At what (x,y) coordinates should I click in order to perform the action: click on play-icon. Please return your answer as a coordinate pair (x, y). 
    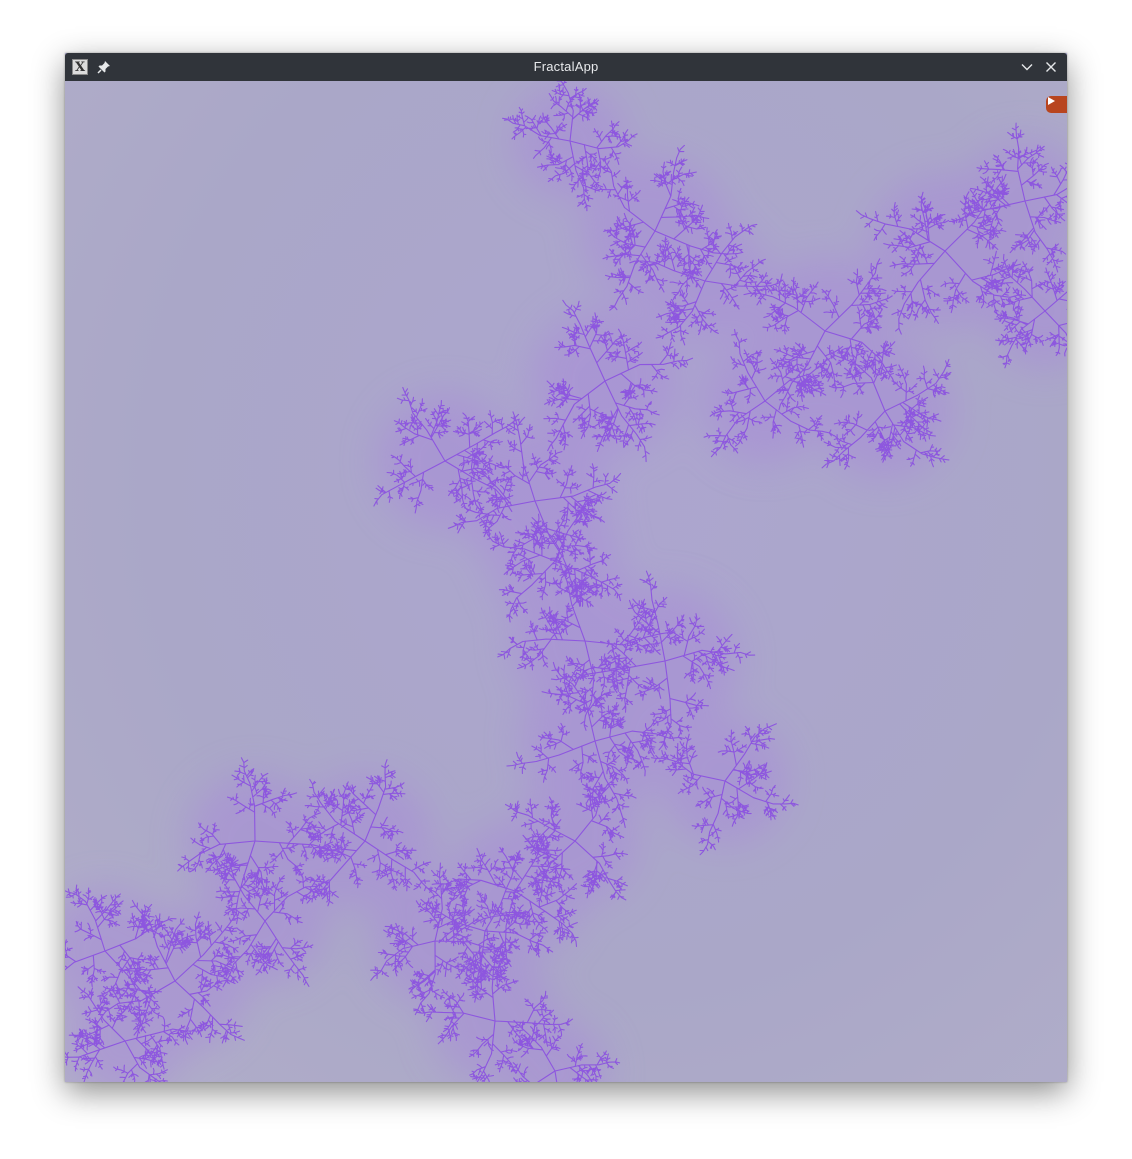
    Looking at the image, I should click on (1056, 104).